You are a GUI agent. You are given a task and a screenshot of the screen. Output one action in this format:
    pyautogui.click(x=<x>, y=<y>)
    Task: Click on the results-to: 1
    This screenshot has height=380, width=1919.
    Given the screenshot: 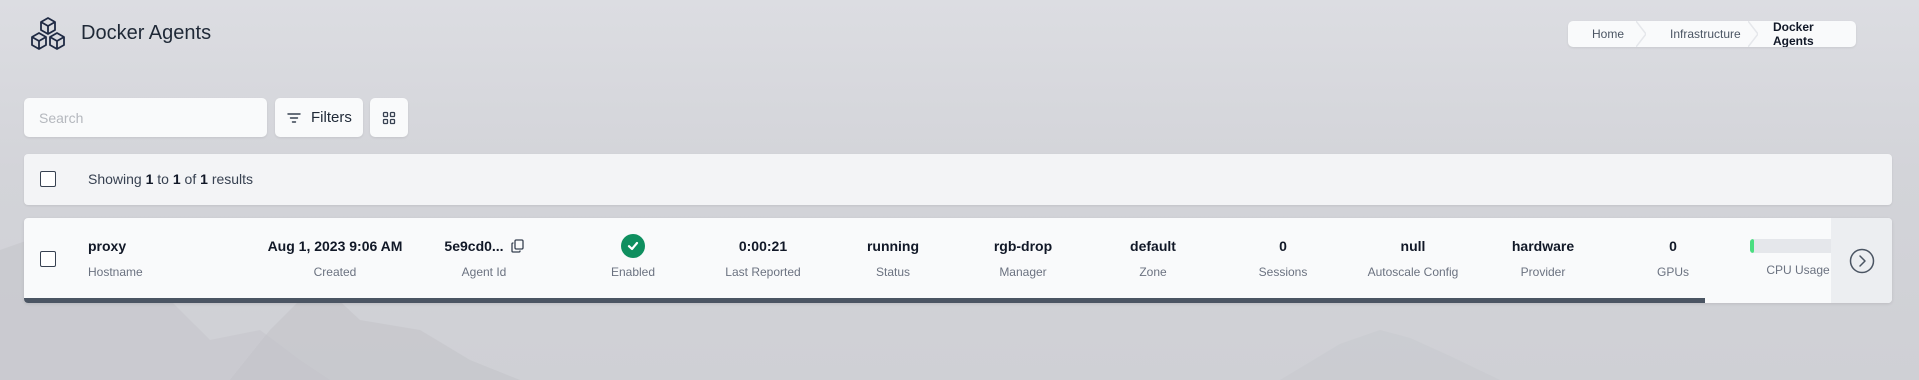 What is the action you would take?
    pyautogui.click(x=176, y=179)
    